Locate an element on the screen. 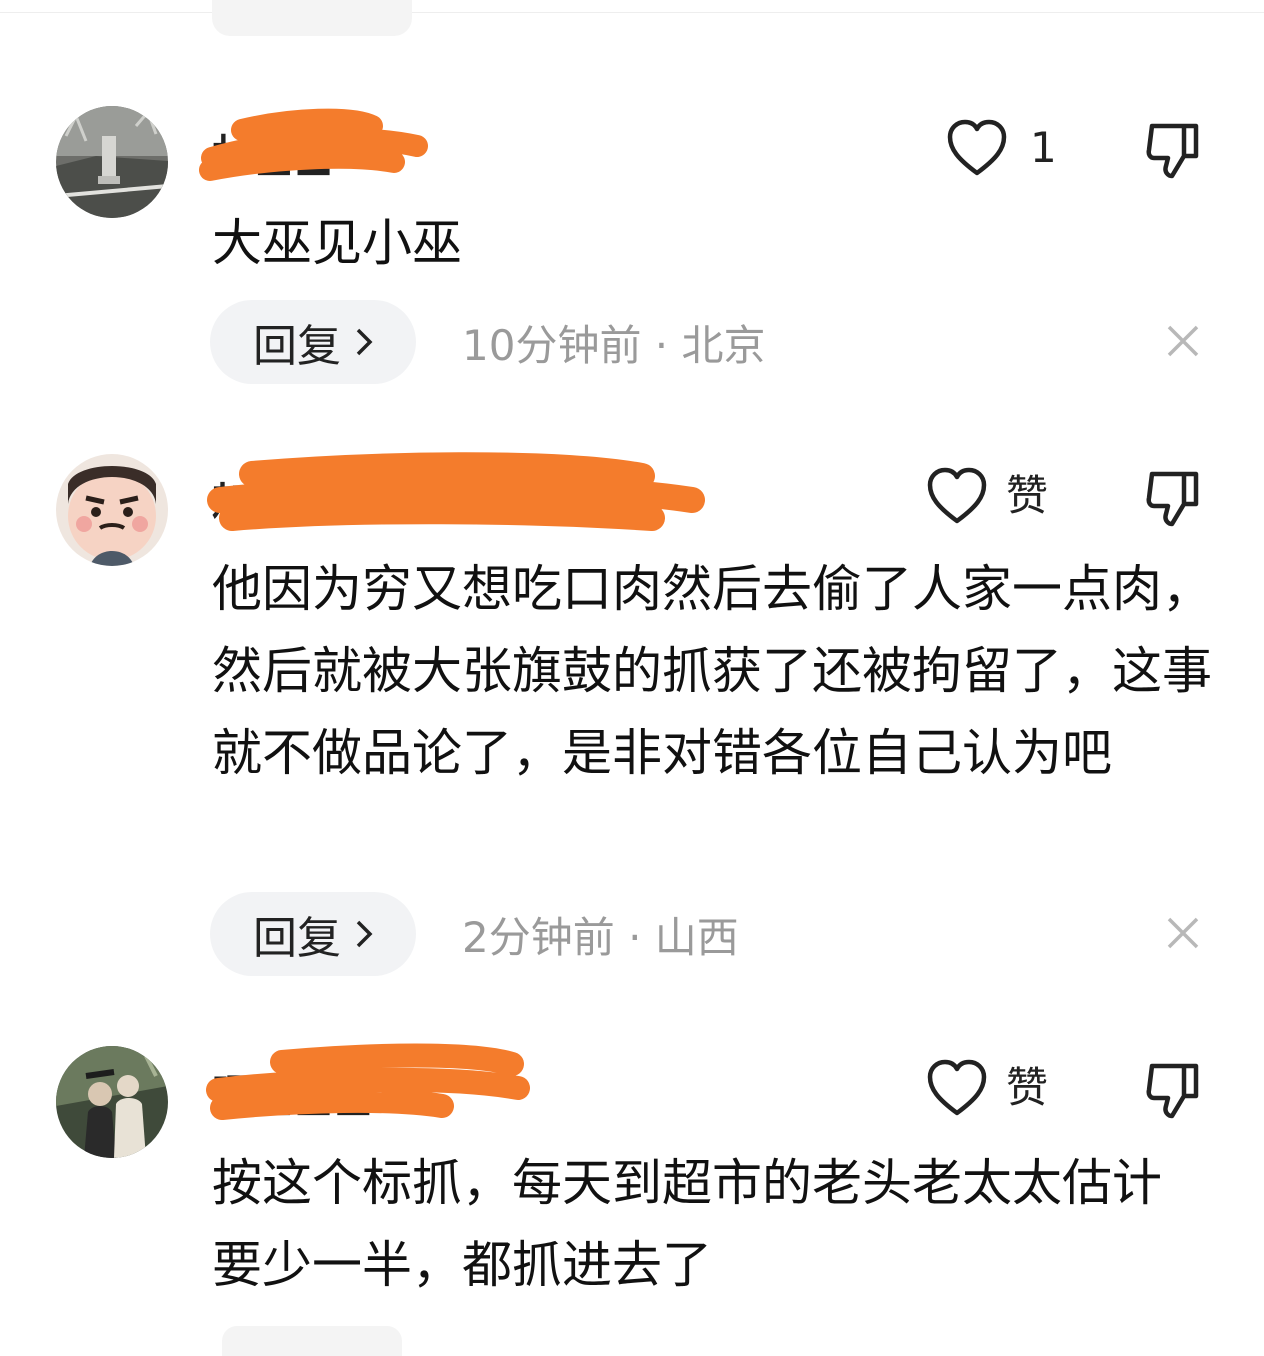  comment-time-location: 2分钟前 · 山西 is located at coordinates (600, 937).